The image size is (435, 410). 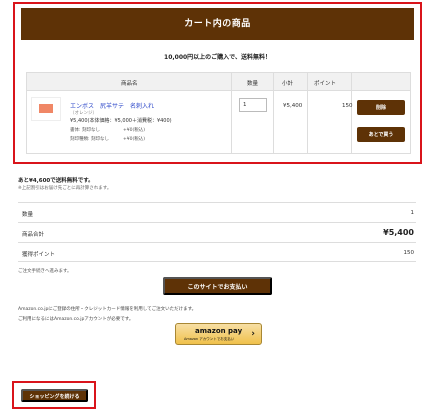 I want to click on recalc-note: ※上記割引はお届け先ごとに再計算されます。, so click(x=65, y=188).